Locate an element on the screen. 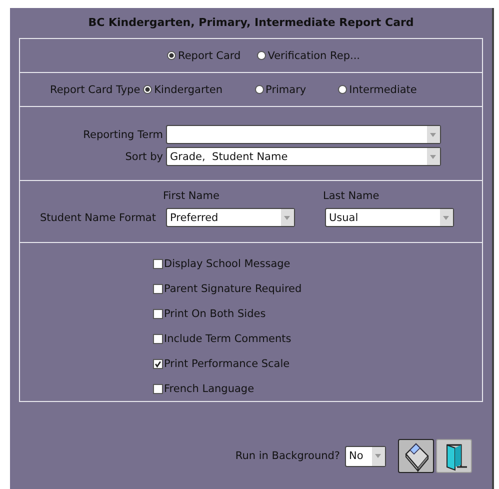 The height and width of the screenshot is (489, 499). sort-by-dropdown: Grade, Student Name is located at coordinates (303, 156).